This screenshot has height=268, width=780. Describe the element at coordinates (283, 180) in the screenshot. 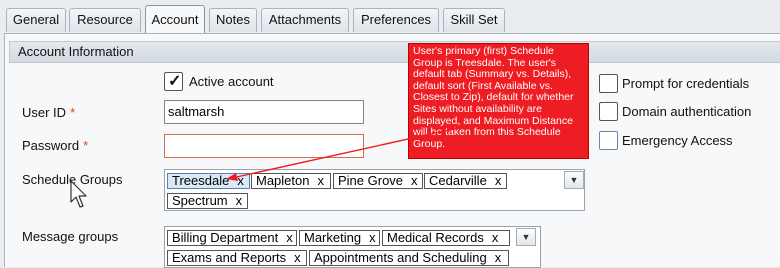

I see `chip-label: Mapleton` at that location.